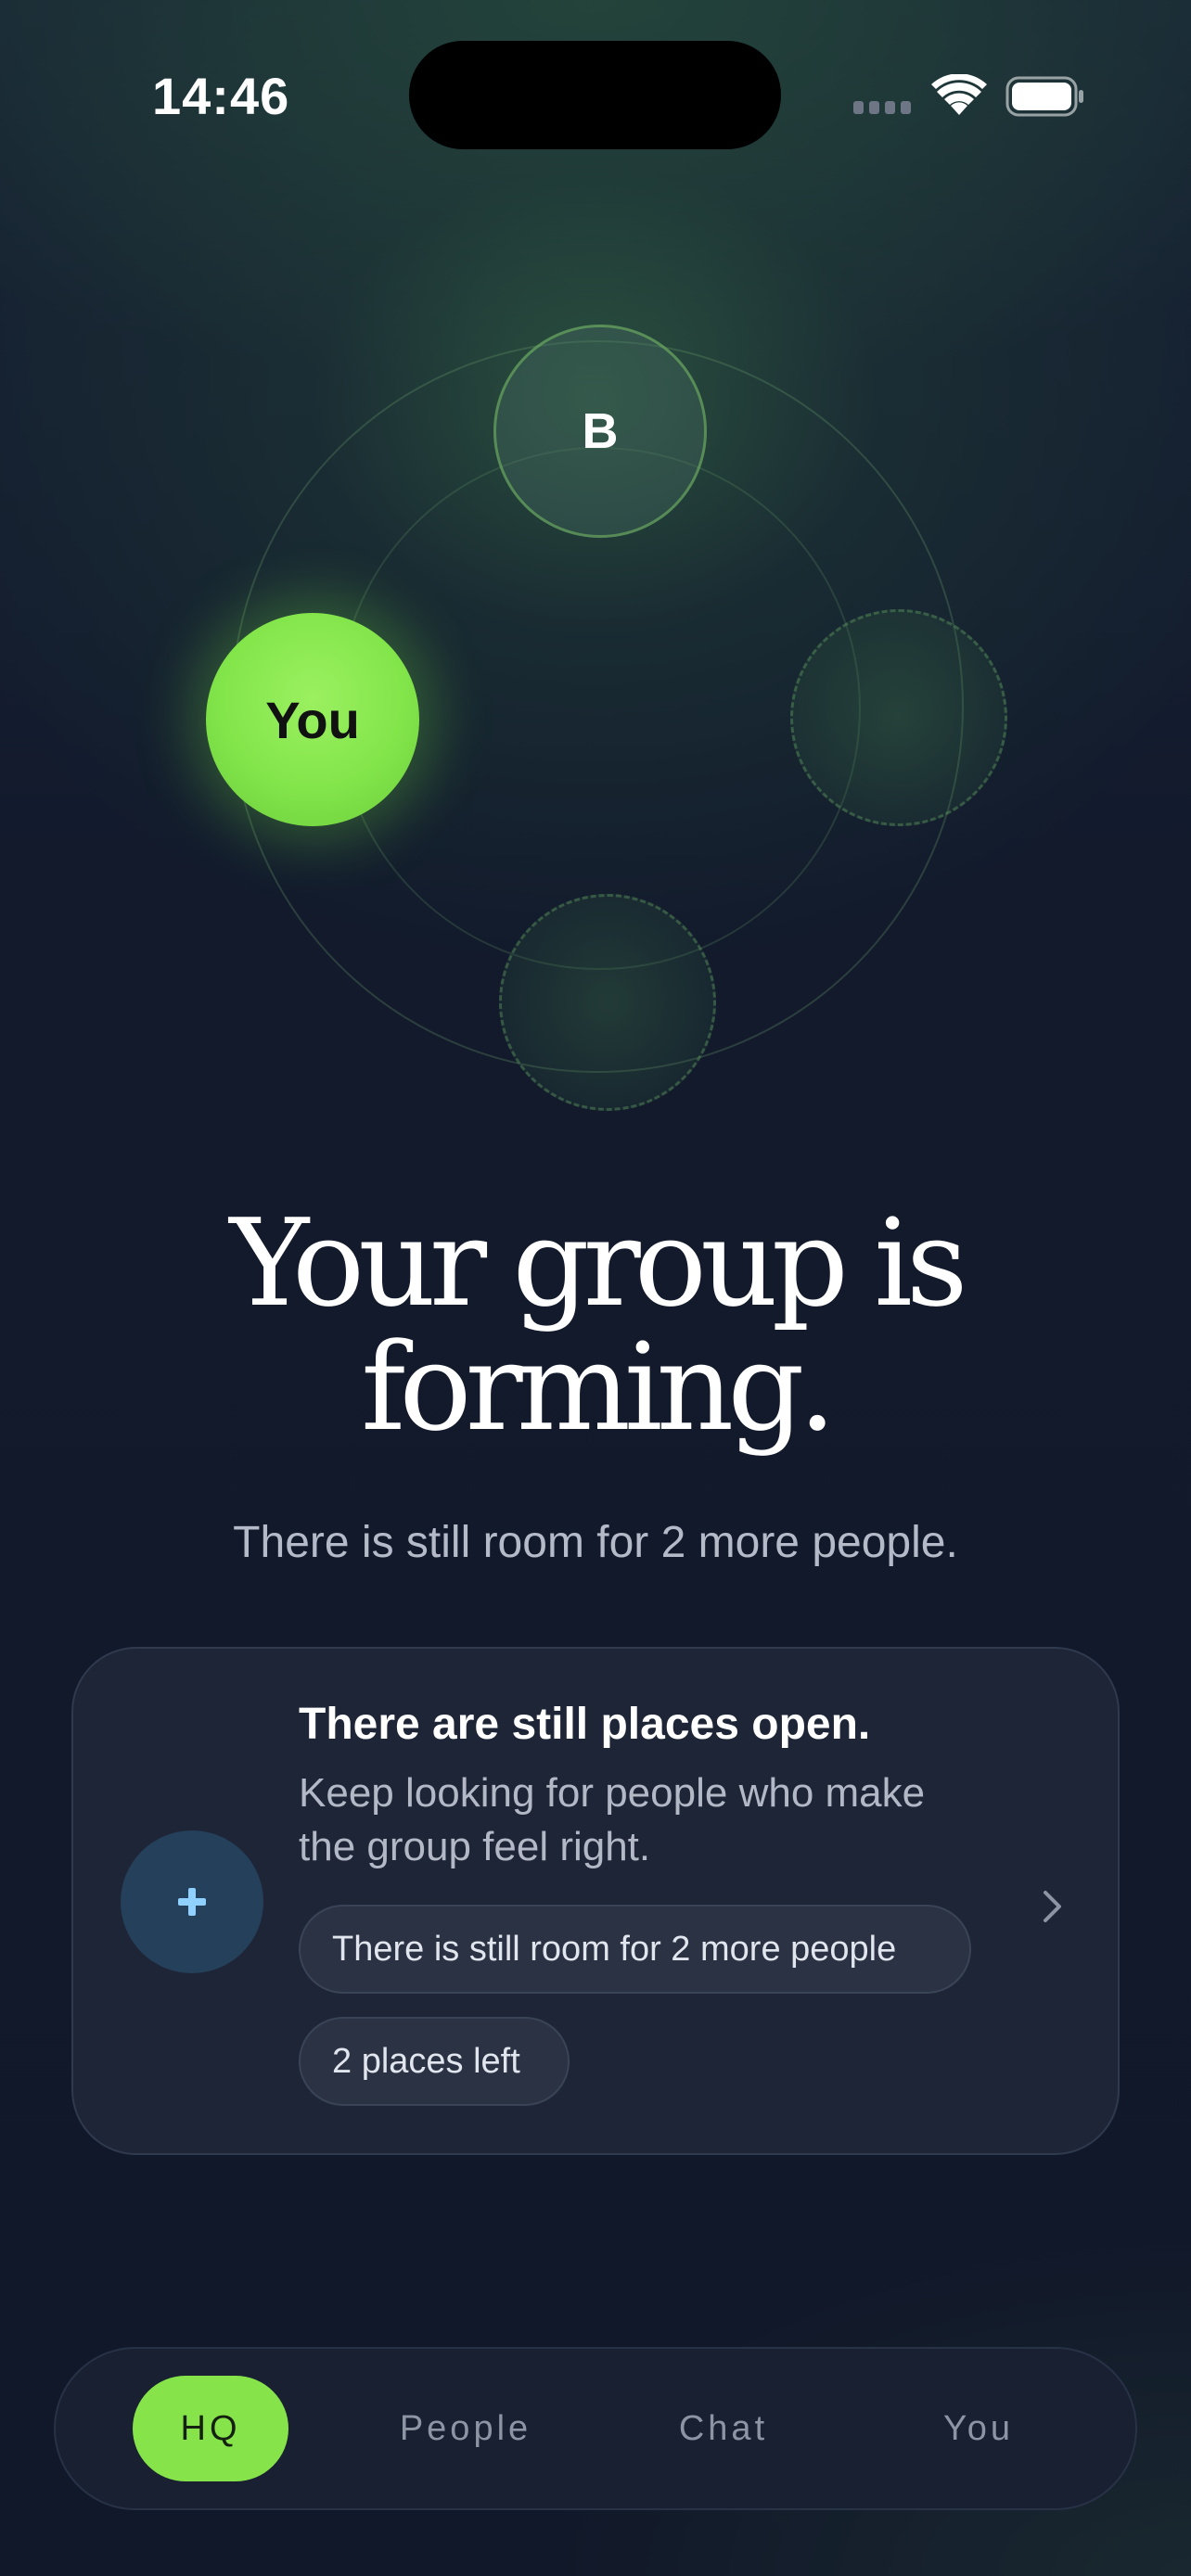 The height and width of the screenshot is (2576, 1191). Describe the element at coordinates (466, 2428) in the screenshot. I see `tab-people: People` at that location.